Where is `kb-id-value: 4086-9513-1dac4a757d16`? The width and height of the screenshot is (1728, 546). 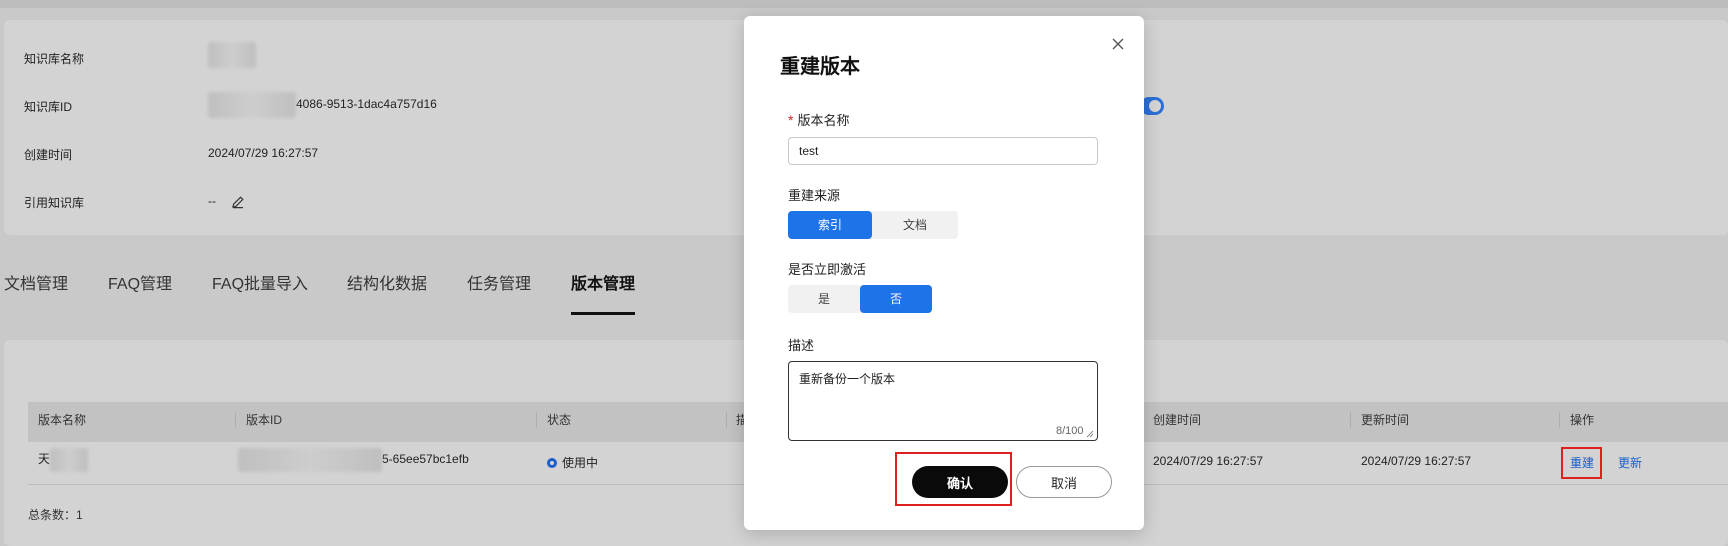
kb-id-value: 4086-9513-1dac4a757d16 is located at coordinates (322, 105).